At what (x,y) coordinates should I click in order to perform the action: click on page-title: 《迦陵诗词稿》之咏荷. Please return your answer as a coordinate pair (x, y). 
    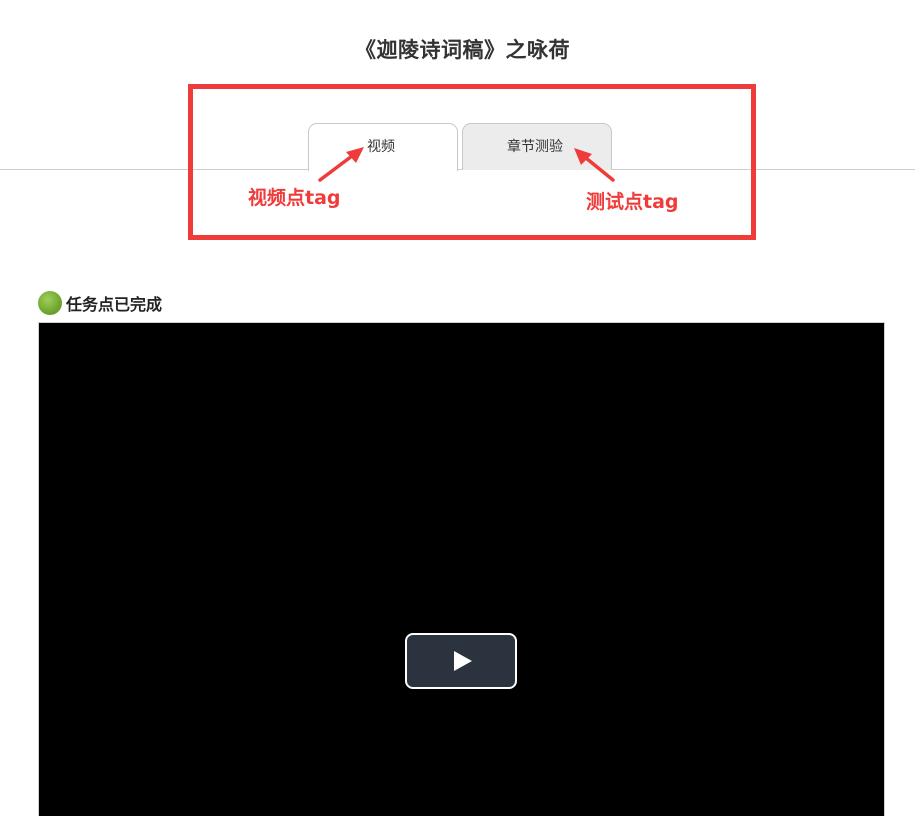
    Looking at the image, I should click on (462, 50).